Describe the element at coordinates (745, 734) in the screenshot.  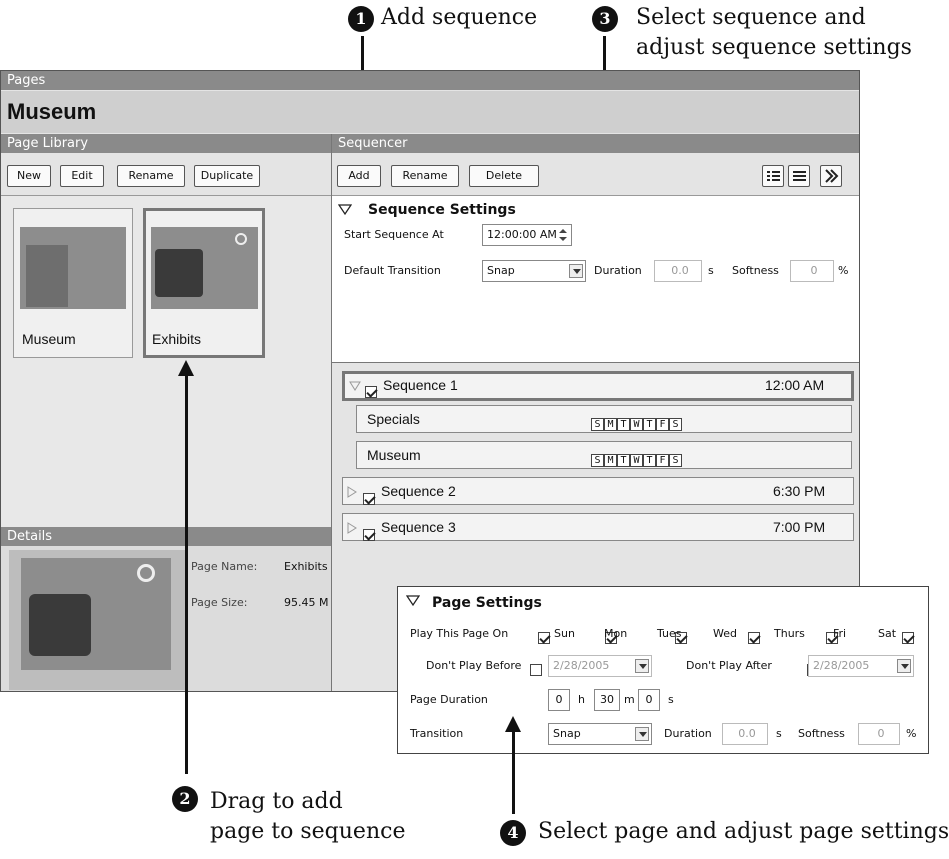
I see `transition-duration-field: 0.0` at that location.